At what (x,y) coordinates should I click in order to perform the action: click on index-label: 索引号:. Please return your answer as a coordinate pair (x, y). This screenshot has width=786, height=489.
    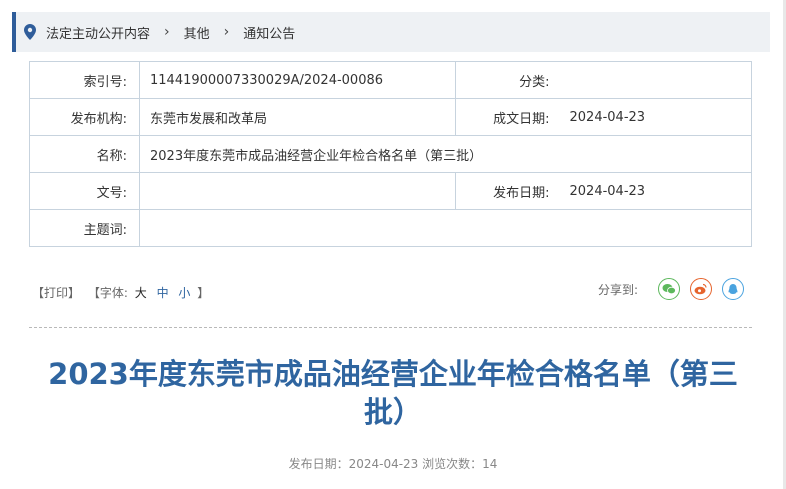
    Looking at the image, I should click on (84, 80).